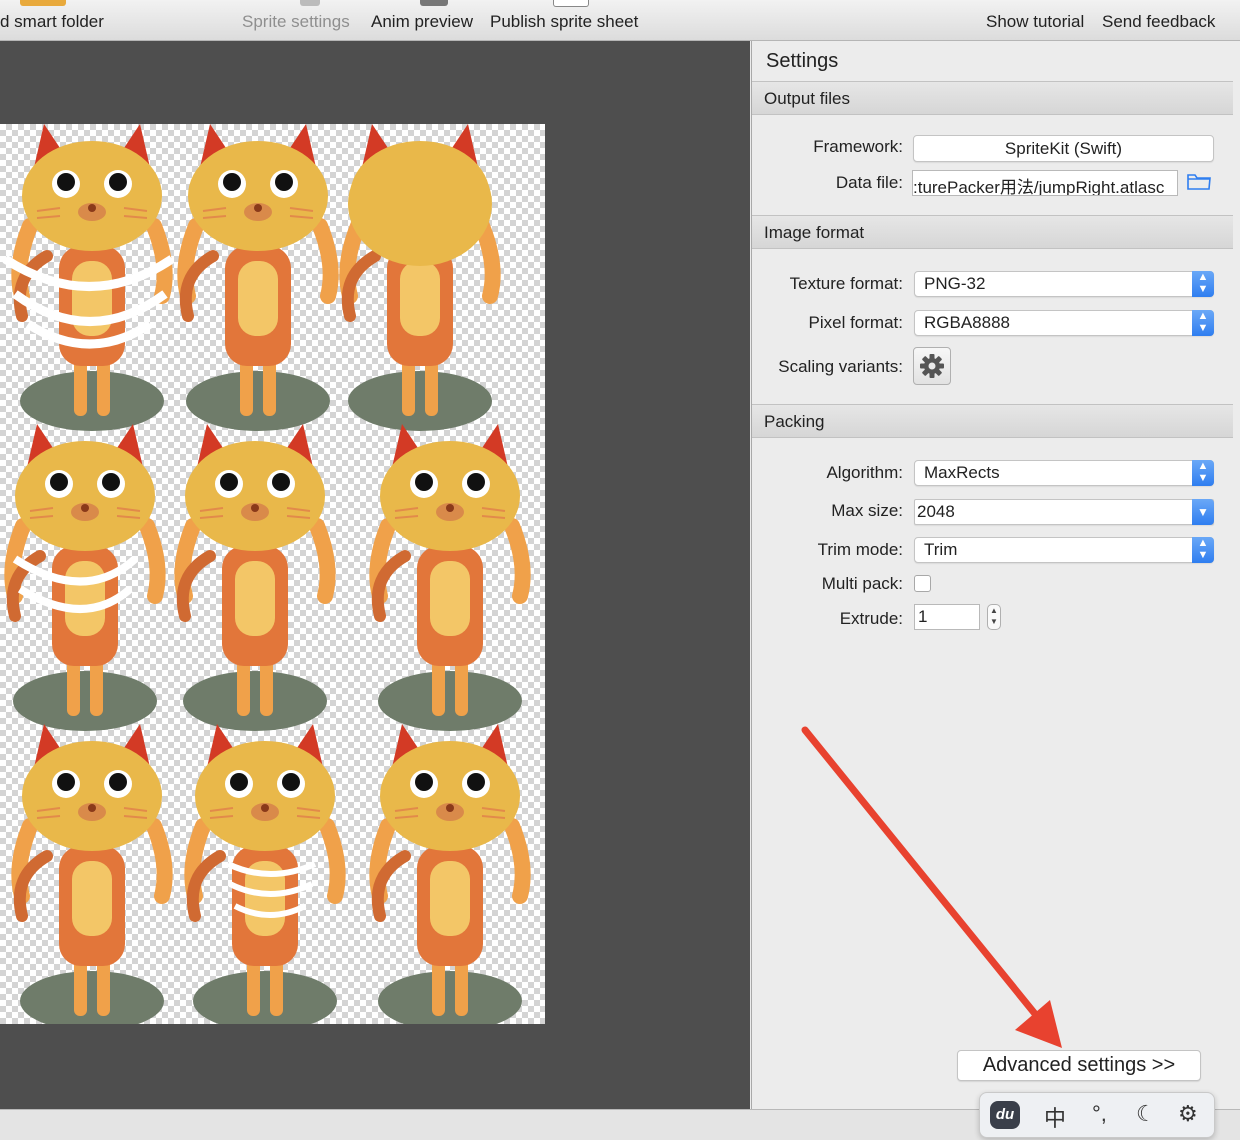 Image resolution: width=1240 pixels, height=1140 pixels. I want to click on ime-punctuation-toggle: °,, so click(1099, 1114).